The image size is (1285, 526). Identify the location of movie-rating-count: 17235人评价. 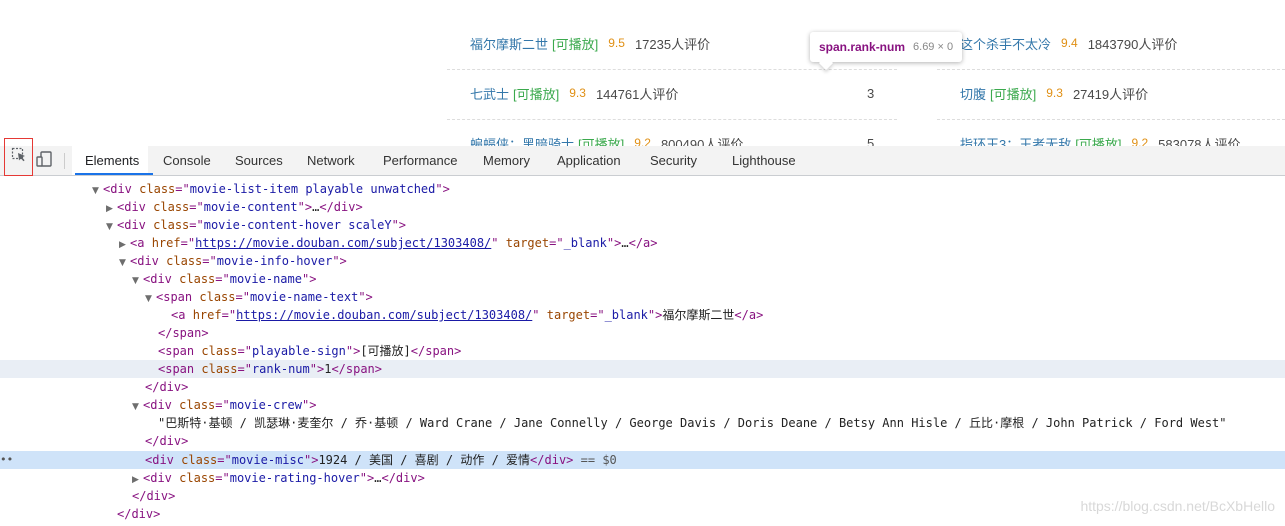
(672, 44).